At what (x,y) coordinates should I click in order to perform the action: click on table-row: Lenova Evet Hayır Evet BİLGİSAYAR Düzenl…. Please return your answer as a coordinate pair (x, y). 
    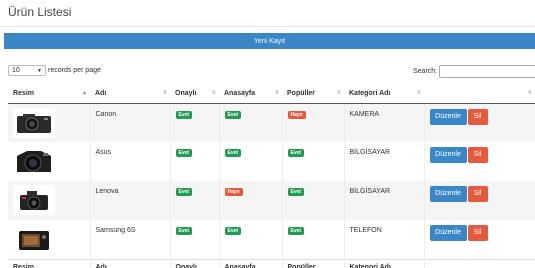
    Looking at the image, I should click on (271, 200).